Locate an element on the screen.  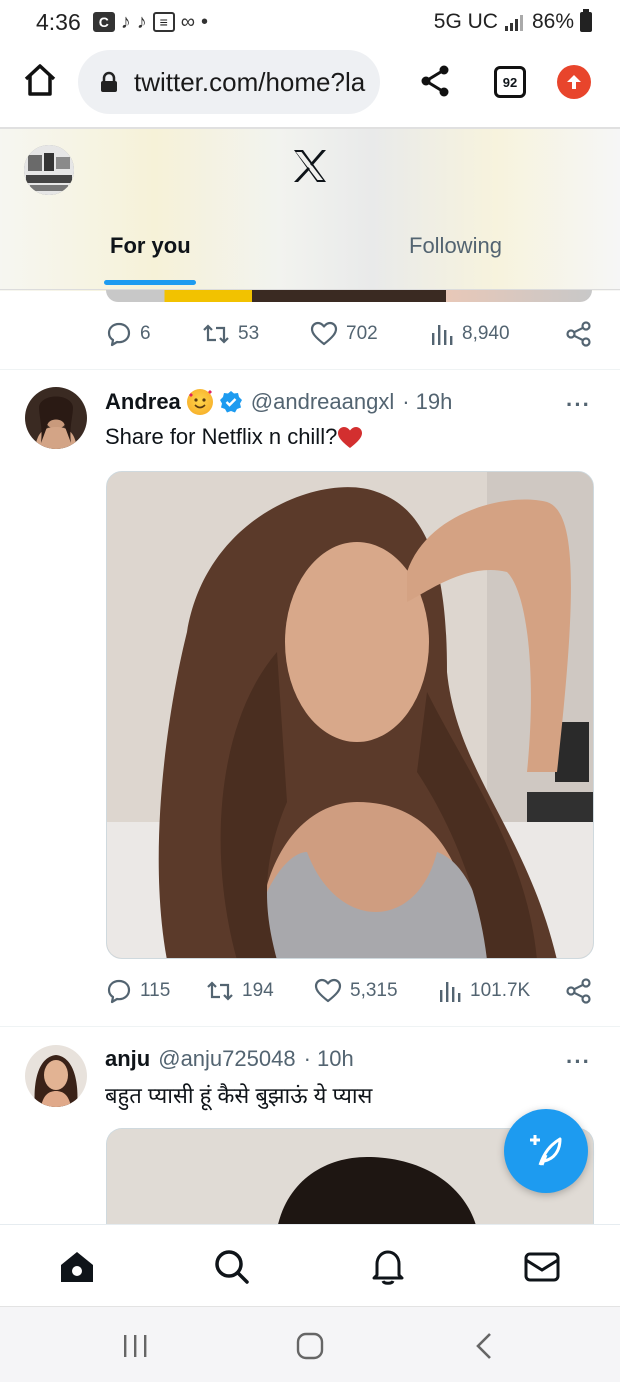
reply-button: 115 is located at coordinates (138, 991).